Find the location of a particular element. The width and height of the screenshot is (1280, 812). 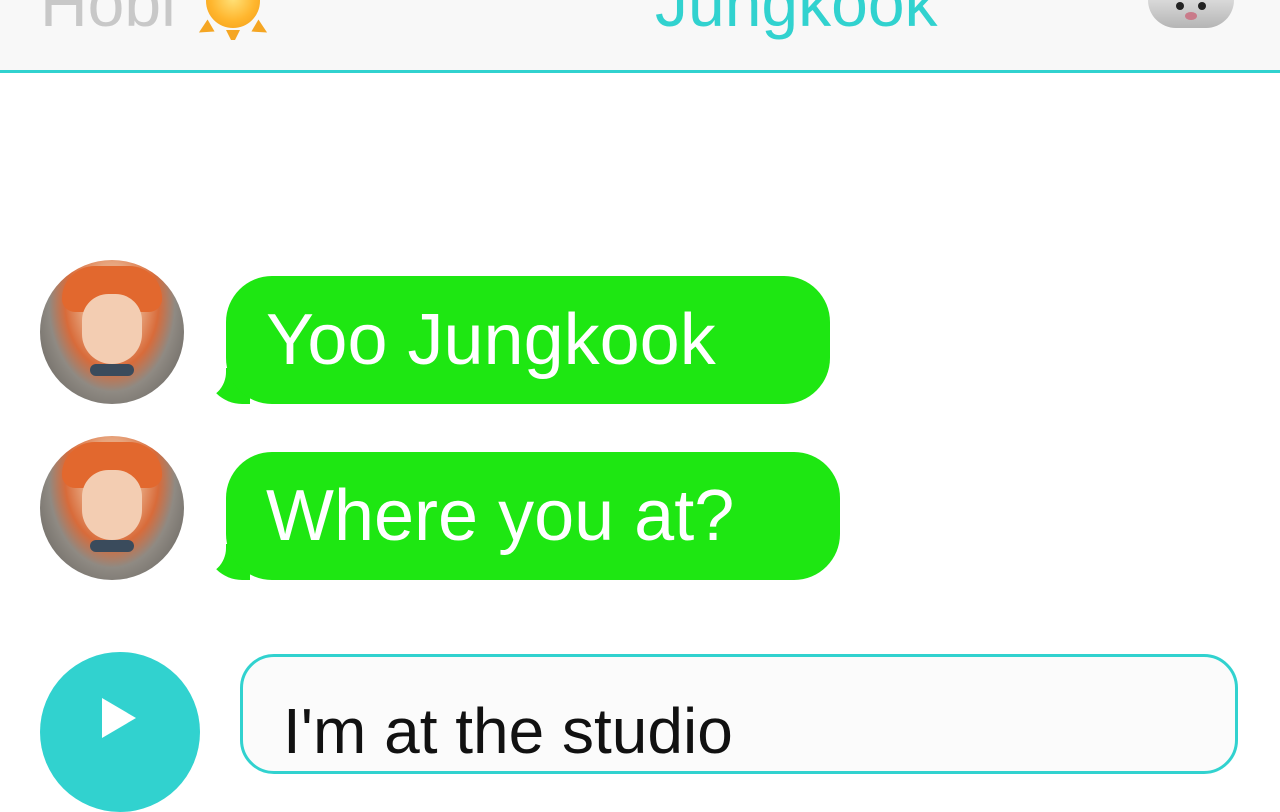

contact-right: Jungkook is located at coordinates (796, 18).